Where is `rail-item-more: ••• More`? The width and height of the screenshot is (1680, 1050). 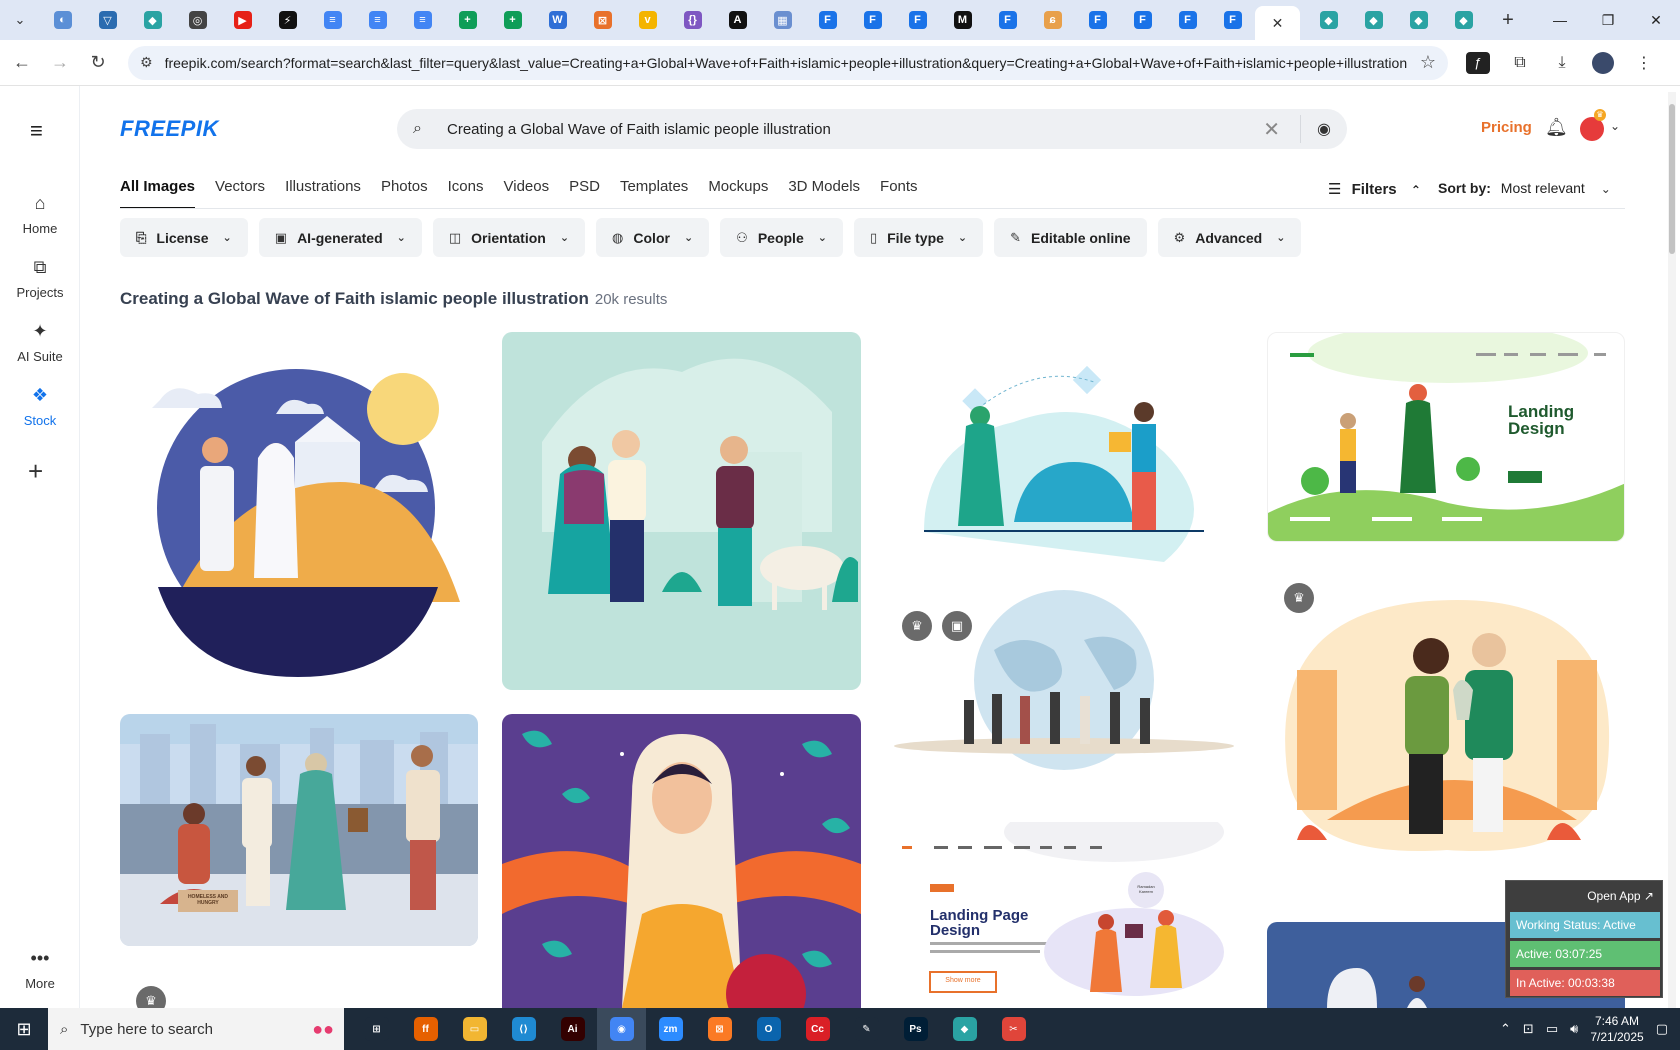
rail-item-more: ••• More is located at coordinates (40, 969).